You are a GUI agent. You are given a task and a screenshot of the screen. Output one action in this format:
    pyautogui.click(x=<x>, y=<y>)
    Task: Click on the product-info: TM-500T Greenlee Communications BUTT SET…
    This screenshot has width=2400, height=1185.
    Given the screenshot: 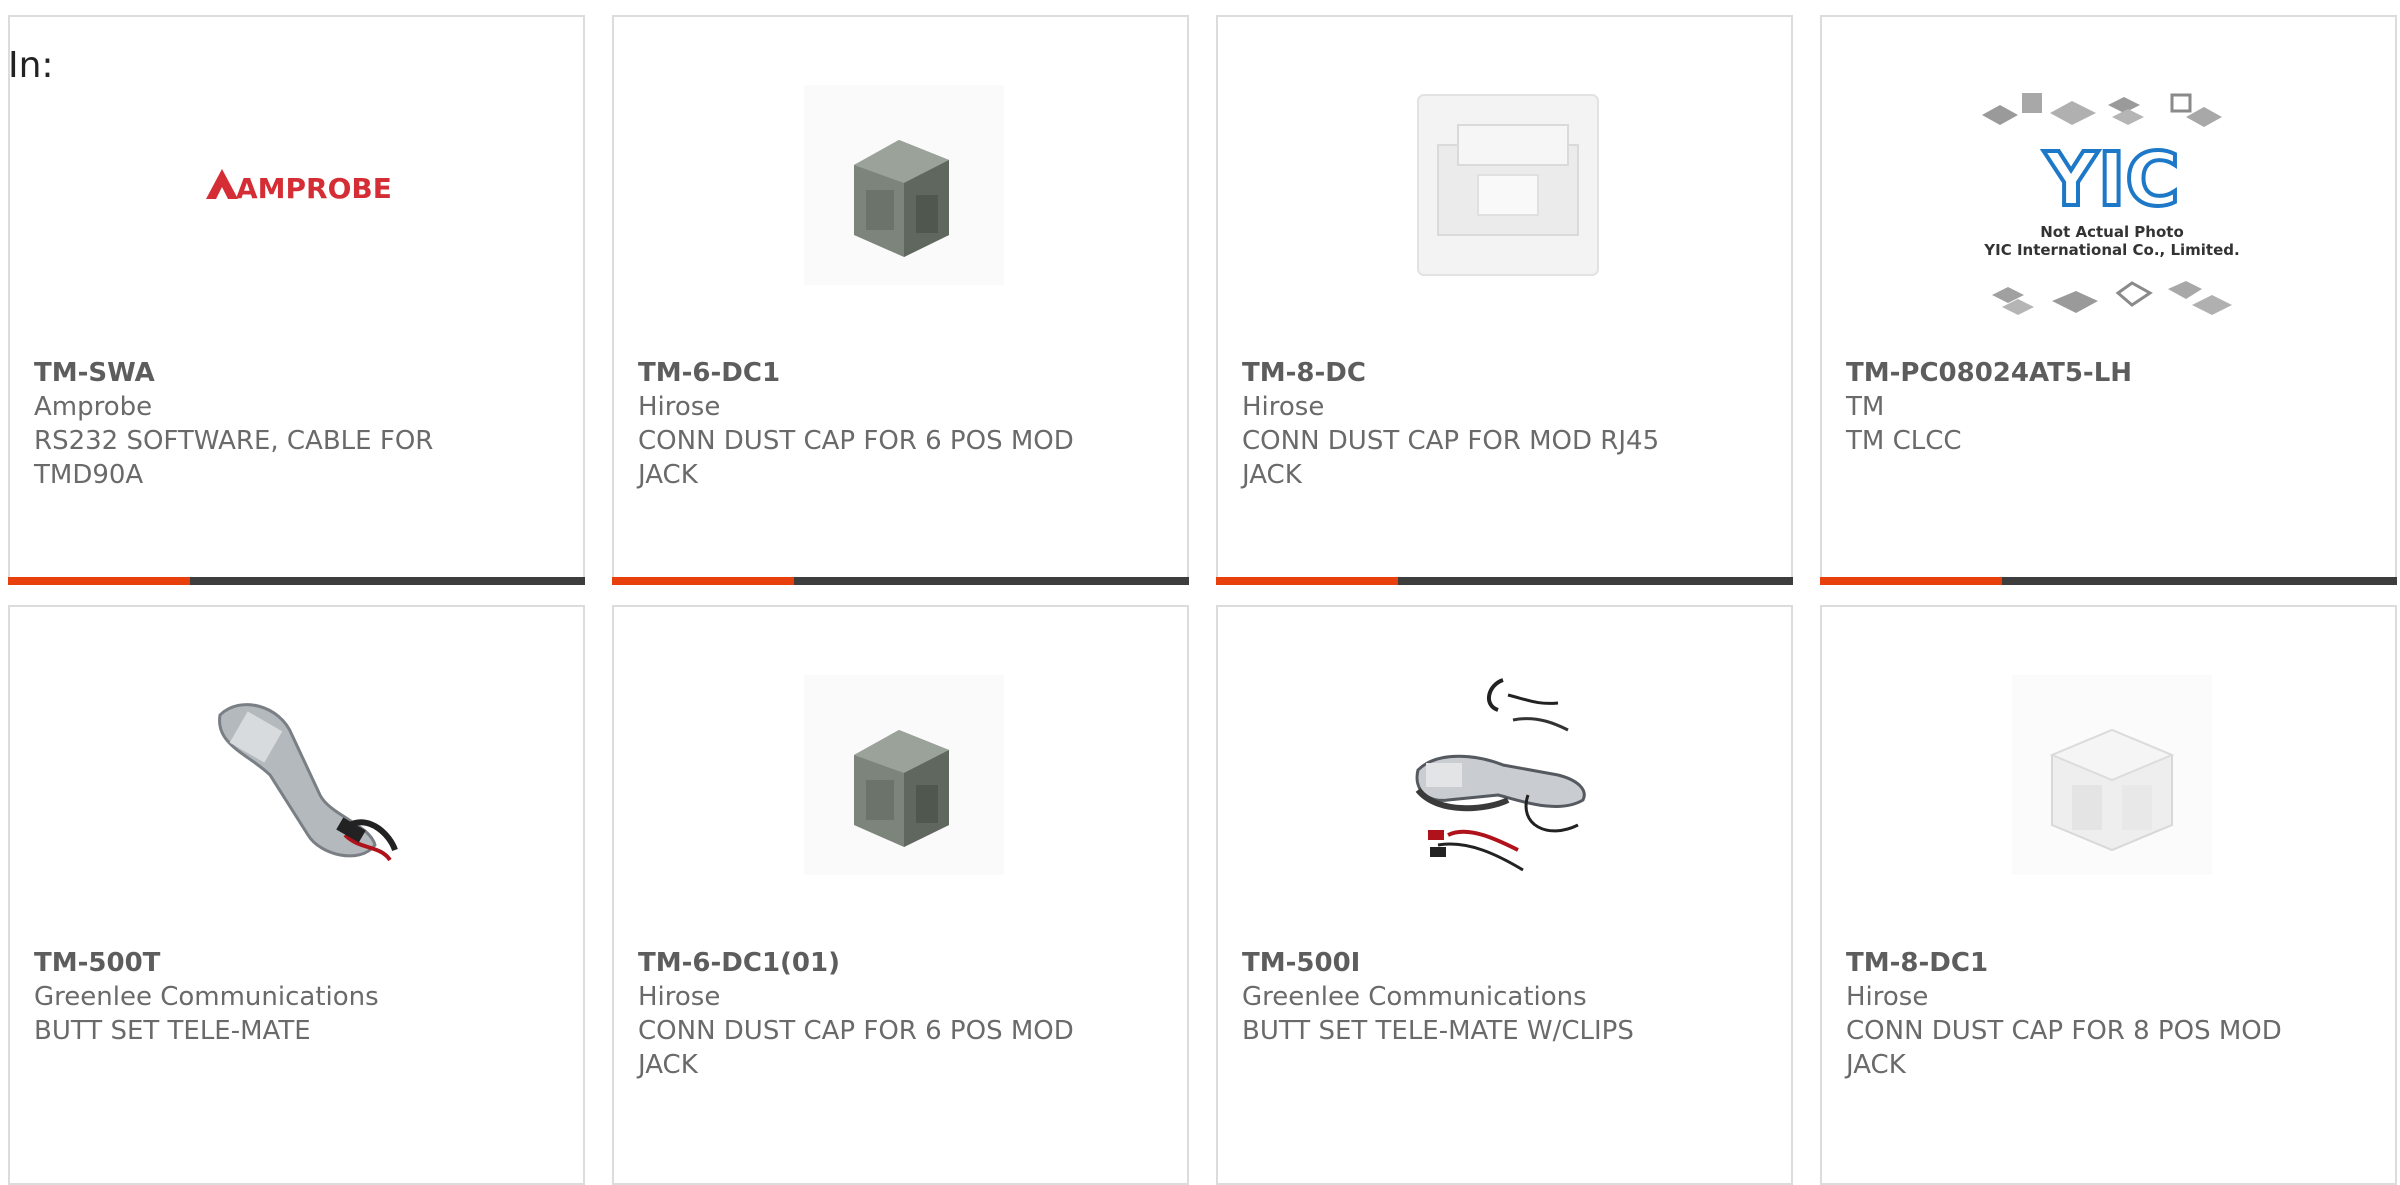 What is the action you would take?
    pyautogui.click(x=259, y=997)
    